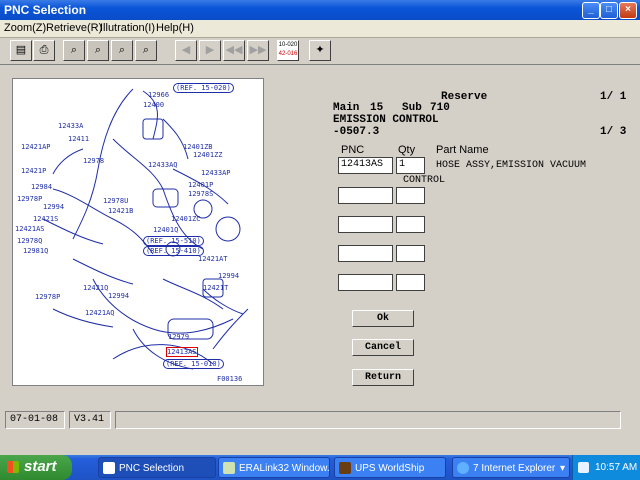  I want to click on menu-retrieve: Retrieve(R), so click(74, 28).